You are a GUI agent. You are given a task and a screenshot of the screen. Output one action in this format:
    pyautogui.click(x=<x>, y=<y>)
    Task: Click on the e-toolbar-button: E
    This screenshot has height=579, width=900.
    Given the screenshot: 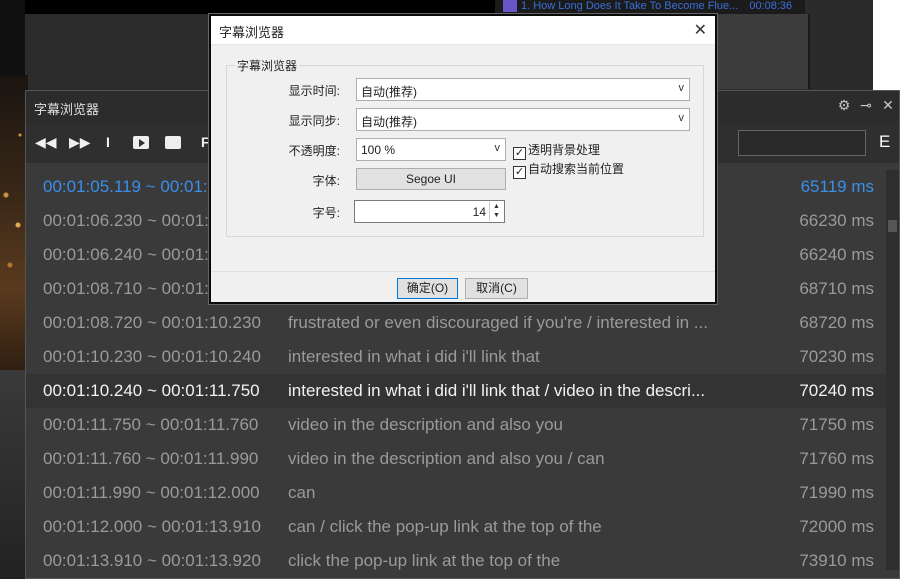 What is the action you would take?
    pyautogui.click(x=884, y=142)
    